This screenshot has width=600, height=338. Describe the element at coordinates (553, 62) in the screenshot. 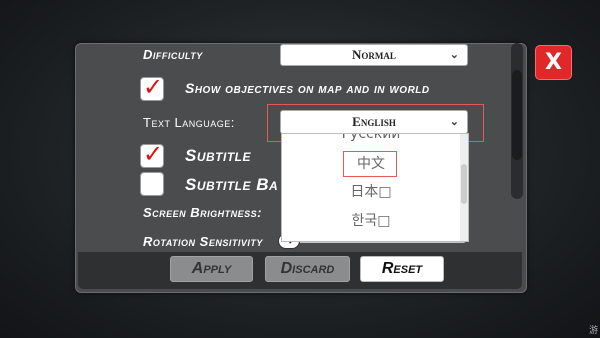

I see `close-button: X` at that location.